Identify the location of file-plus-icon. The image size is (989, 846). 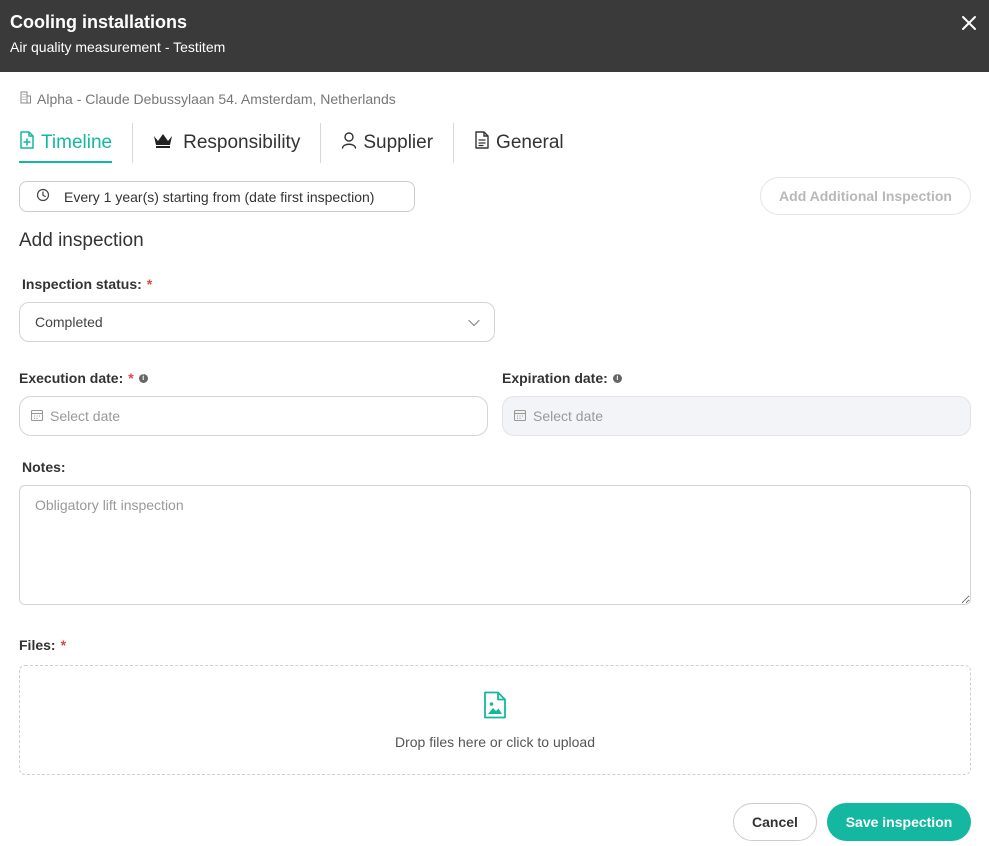
(27, 143).